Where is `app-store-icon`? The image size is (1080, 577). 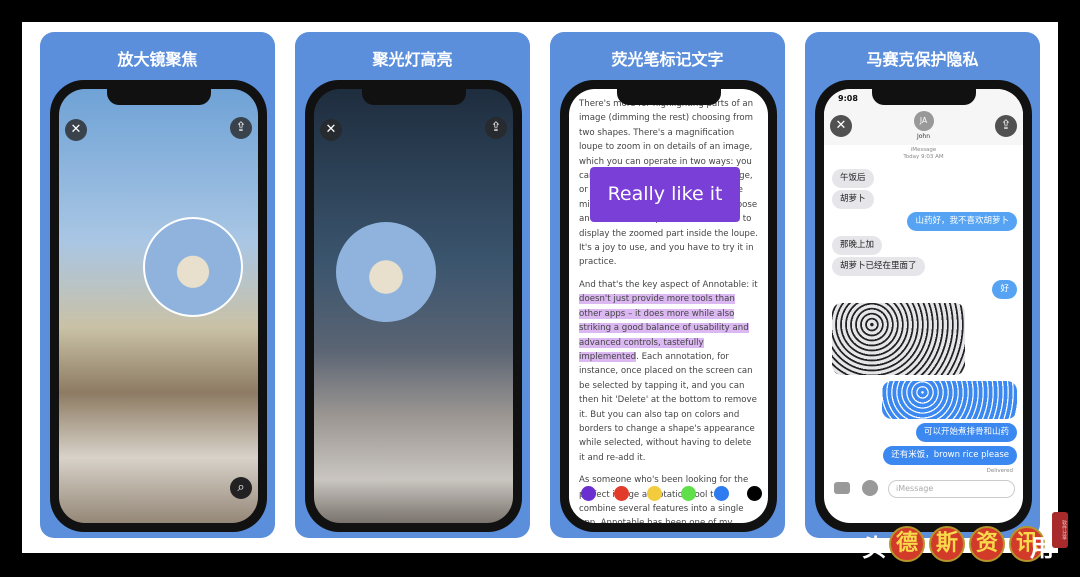 app-store-icon is located at coordinates (870, 488).